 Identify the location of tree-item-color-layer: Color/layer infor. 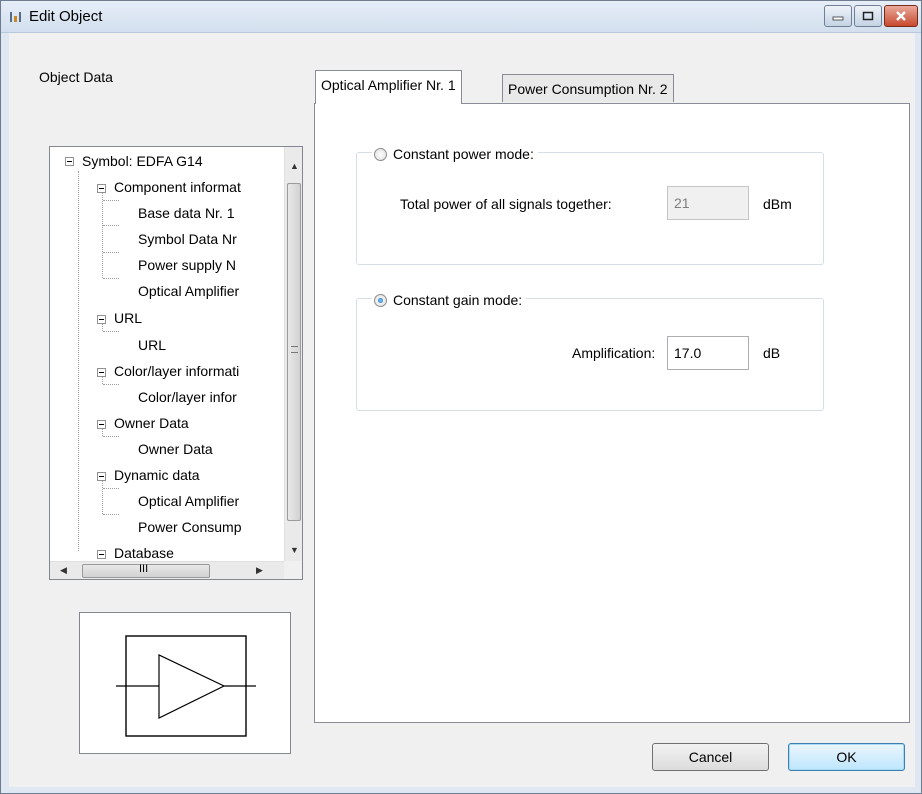
(187, 397).